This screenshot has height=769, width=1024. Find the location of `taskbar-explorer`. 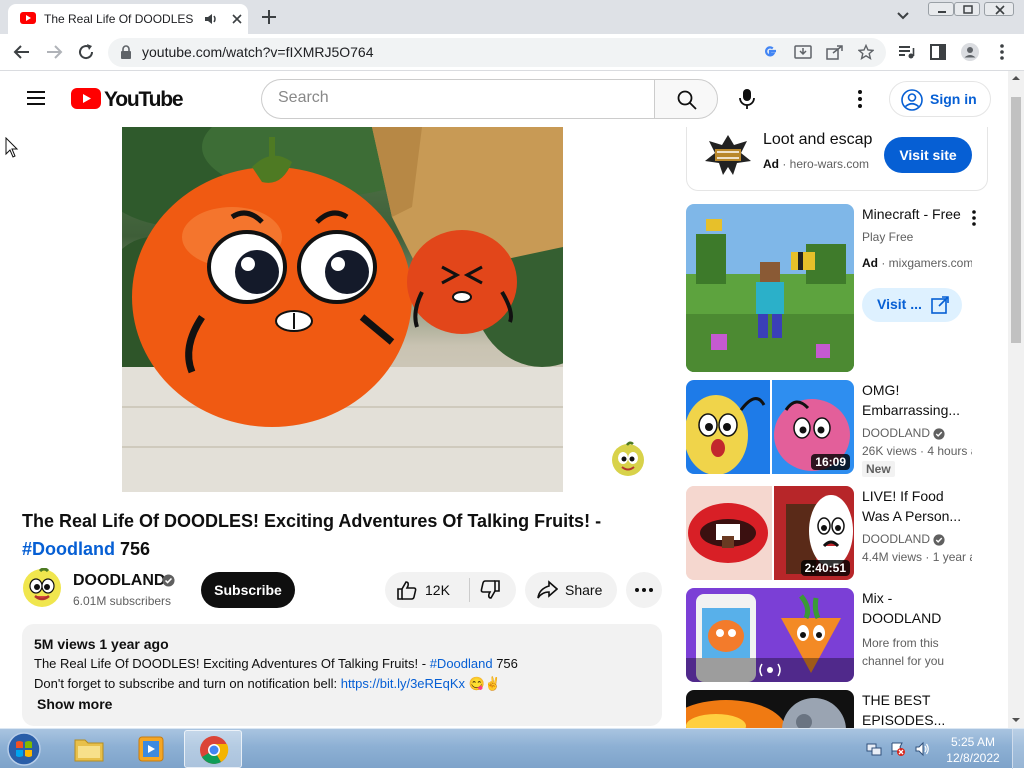

taskbar-explorer is located at coordinates (89, 749).